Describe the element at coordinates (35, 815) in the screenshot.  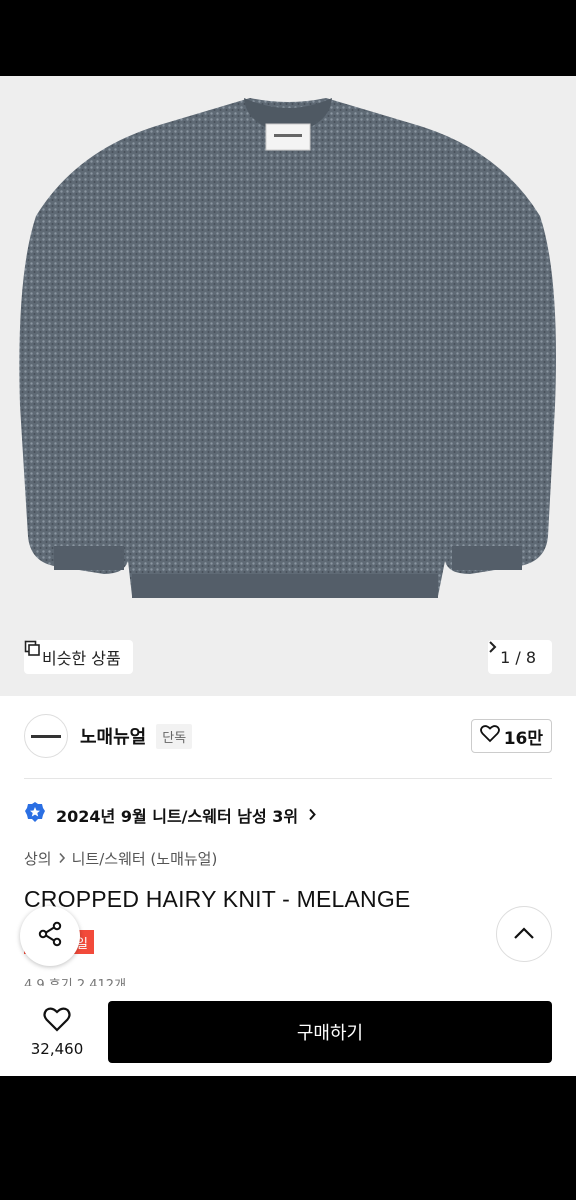
I see `ranking-medal-icon` at that location.